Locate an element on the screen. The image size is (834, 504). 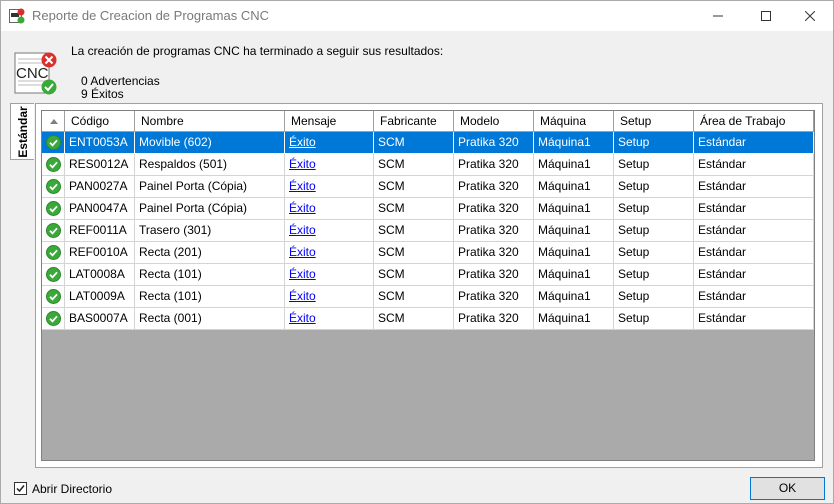
cell-codigo: LAT0008A is located at coordinates (100, 275).